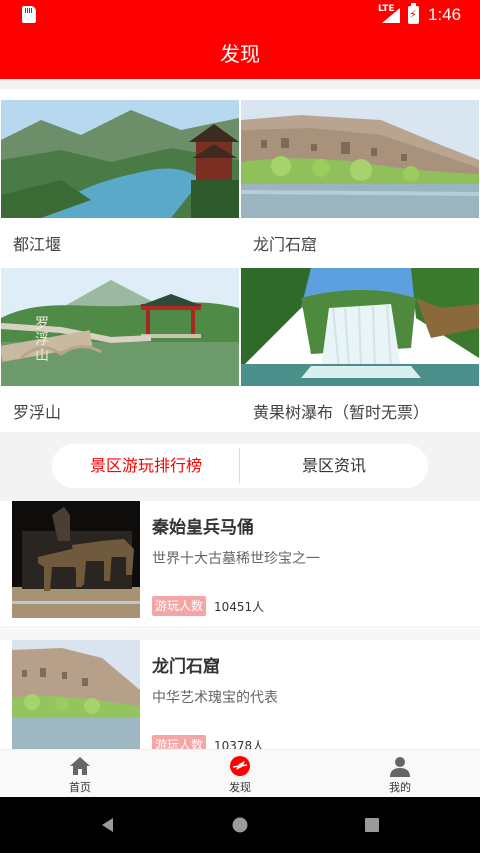 This screenshot has width=480, height=853. I want to click on scenic-name: 黄果树瀑布（暂时无票）, so click(341, 412).